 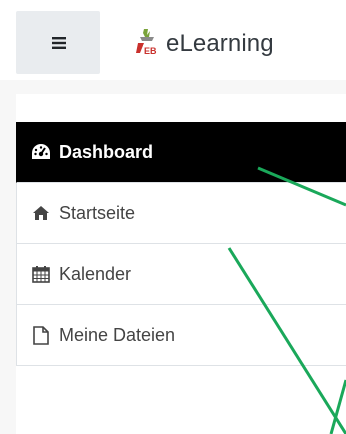 I want to click on left-gutter, so click(x=8, y=264).